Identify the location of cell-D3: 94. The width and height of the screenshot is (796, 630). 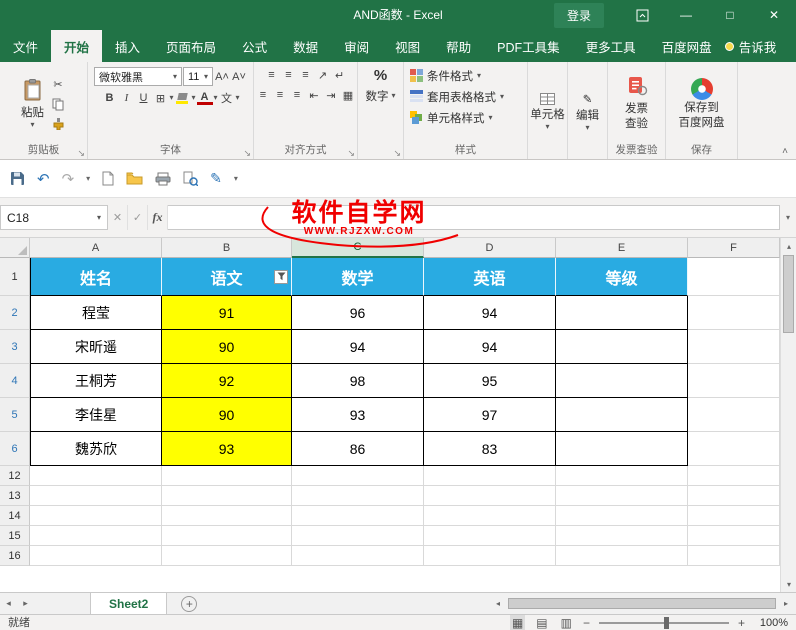
(490, 347).